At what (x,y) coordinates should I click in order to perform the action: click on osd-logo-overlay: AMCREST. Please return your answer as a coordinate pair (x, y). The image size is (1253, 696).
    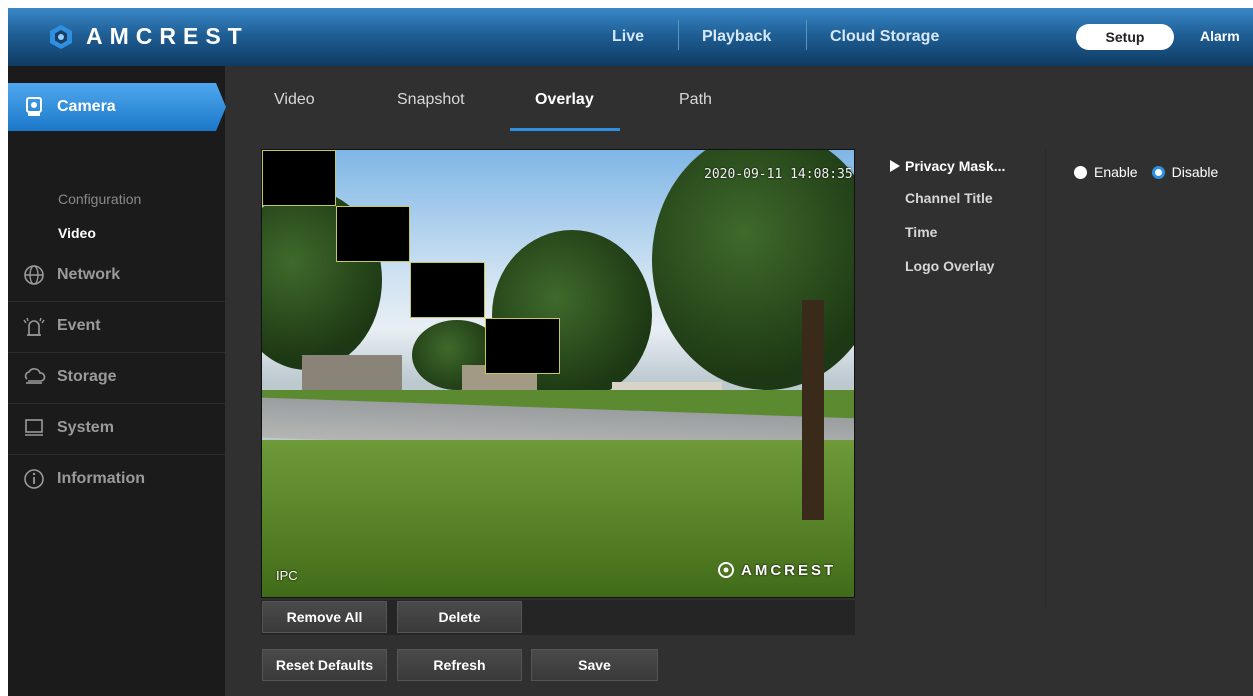
    Looking at the image, I should click on (776, 570).